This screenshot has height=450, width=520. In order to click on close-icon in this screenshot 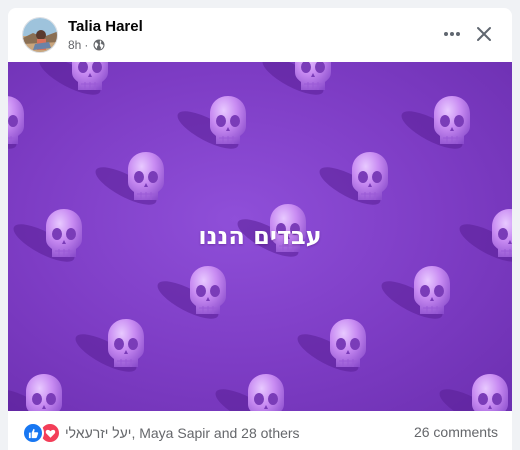, I will do `click(484, 34)`.